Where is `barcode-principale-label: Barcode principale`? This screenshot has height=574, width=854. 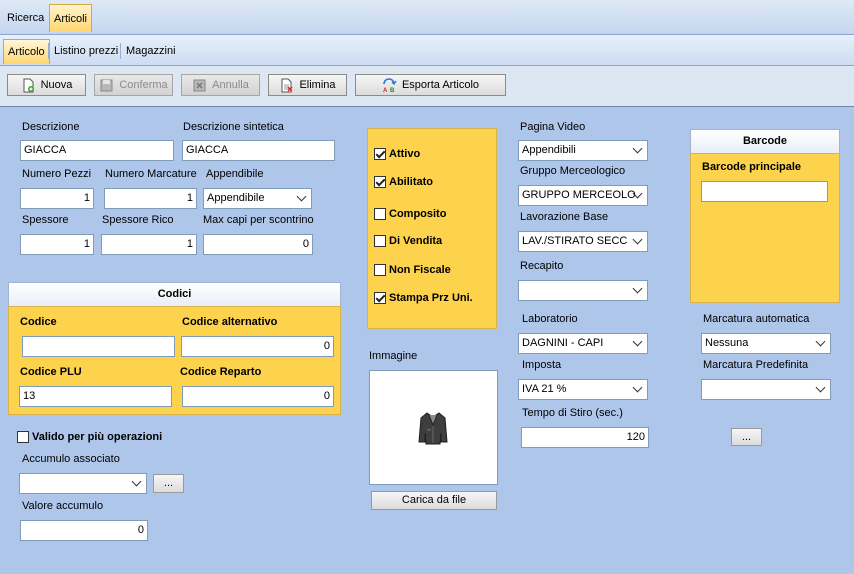 barcode-principale-label: Barcode principale is located at coordinates (752, 167).